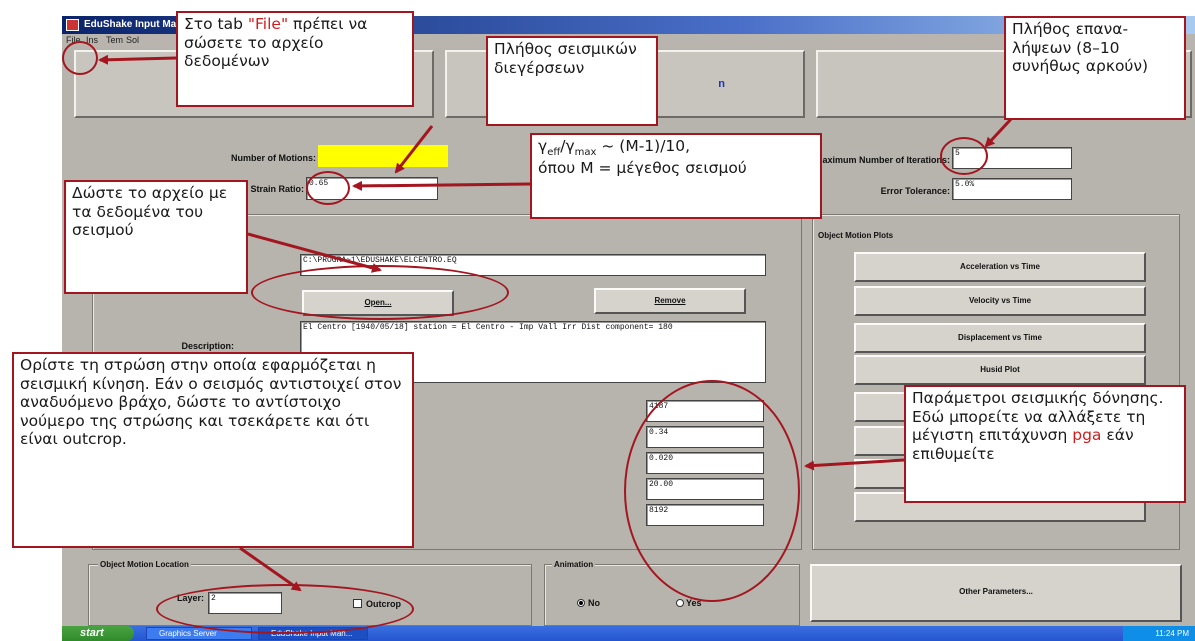  What do you see at coordinates (680, 603) in the screenshot?
I see `animation-yes-radio` at bounding box center [680, 603].